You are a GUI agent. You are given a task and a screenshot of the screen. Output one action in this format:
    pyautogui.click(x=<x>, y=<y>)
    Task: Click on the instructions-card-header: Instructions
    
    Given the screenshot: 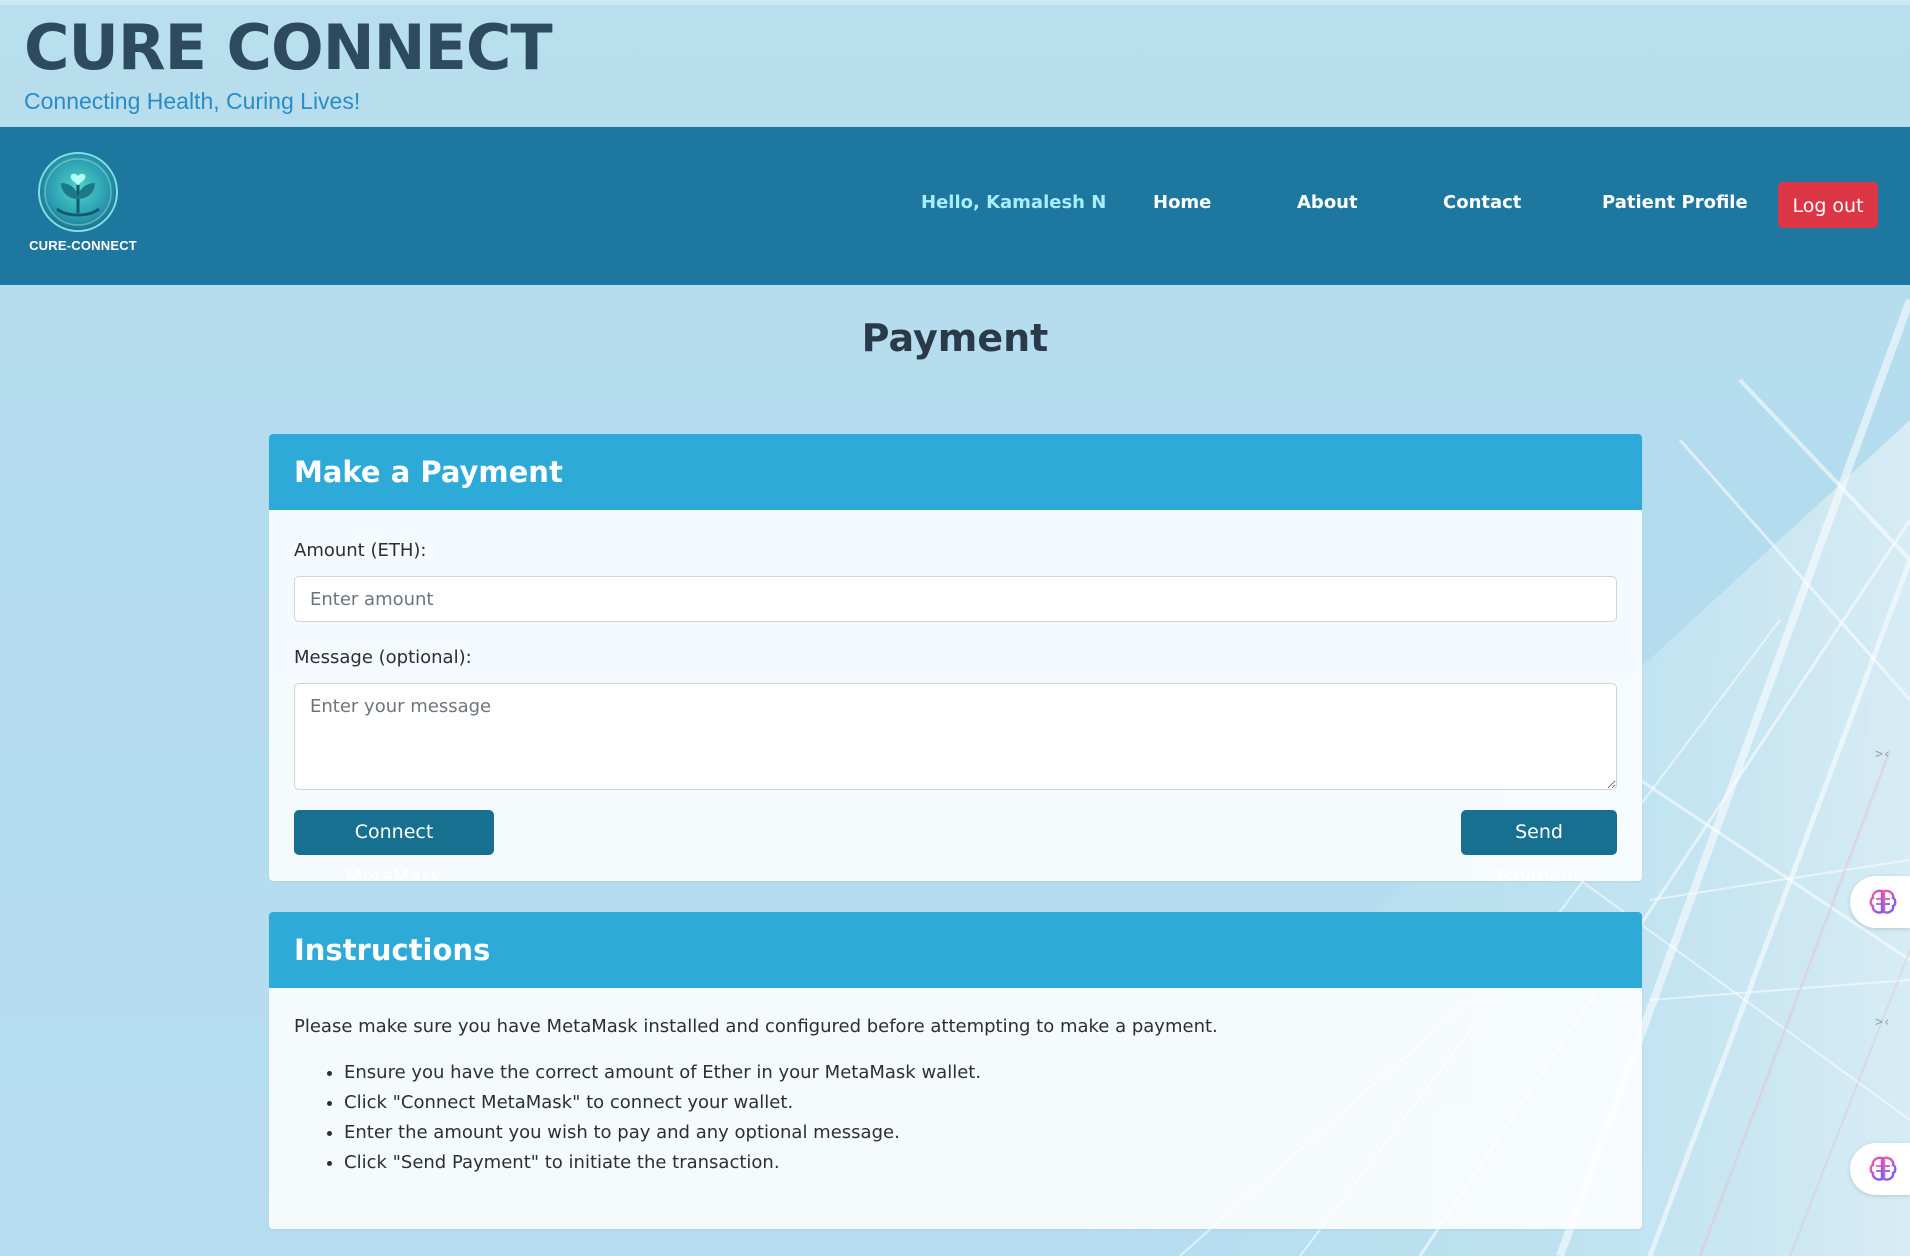 What is the action you would take?
    pyautogui.click(x=955, y=950)
    